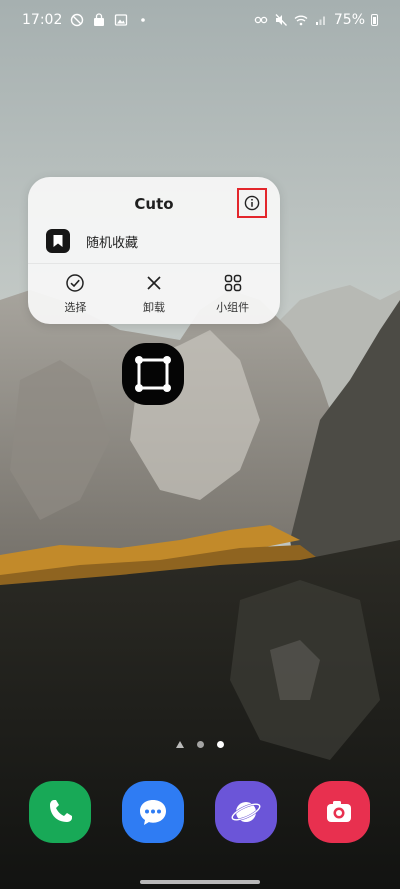 The height and width of the screenshot is (889, 400). I want to click on battery-percent: 75%, so click(349, 20).